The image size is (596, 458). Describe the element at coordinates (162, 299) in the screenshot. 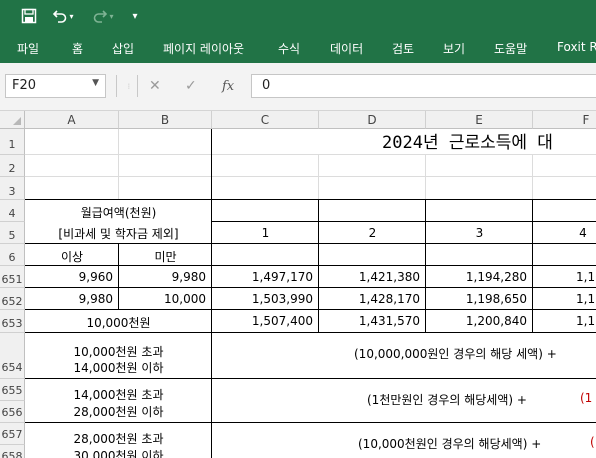

I see `table-cell: 10,000` at that location.